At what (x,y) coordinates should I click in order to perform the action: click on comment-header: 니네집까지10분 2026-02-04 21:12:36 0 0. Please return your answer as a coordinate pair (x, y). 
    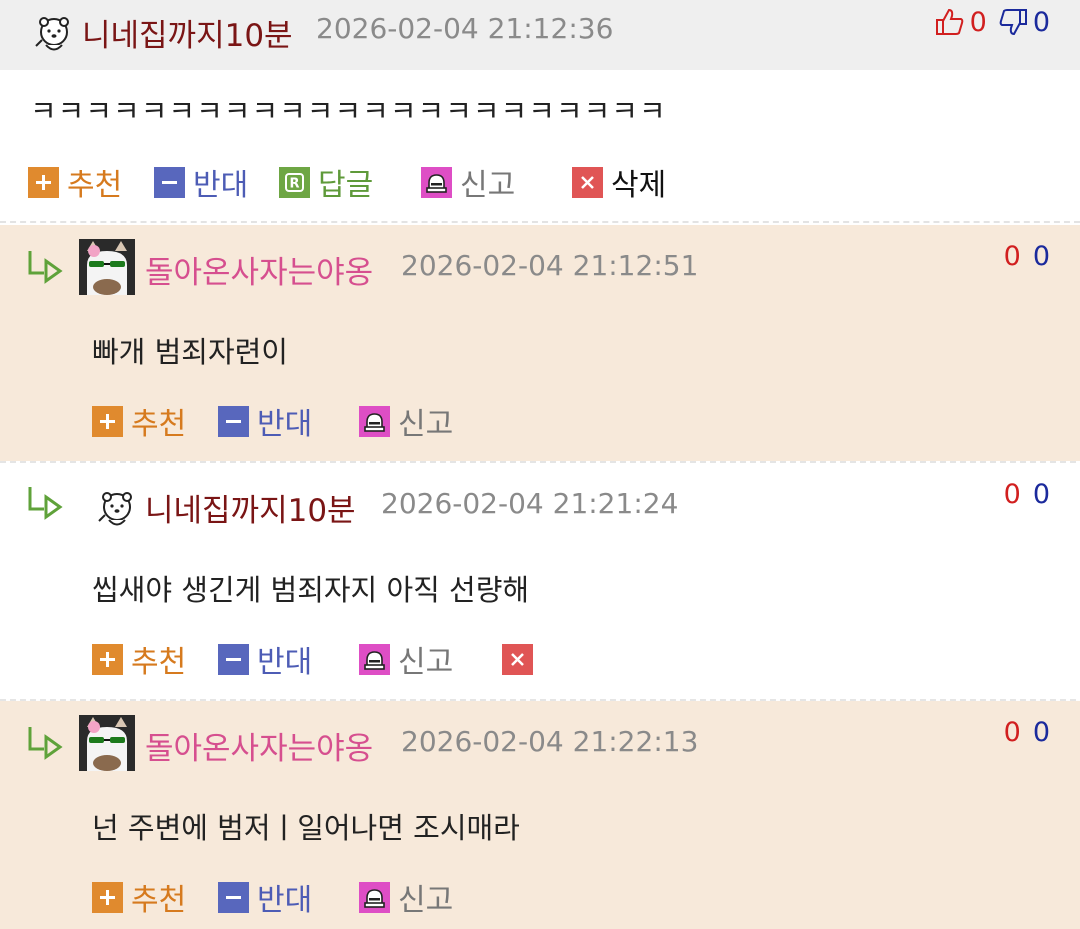
    Looking at the image, I should click on (540, 35).